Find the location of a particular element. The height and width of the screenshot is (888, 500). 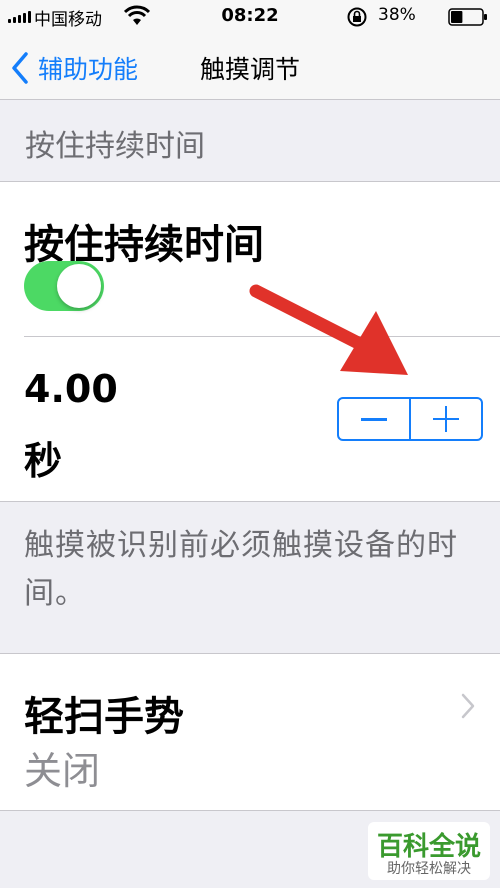

page-title: 触摸调节 is located at coordinates (250, 68).